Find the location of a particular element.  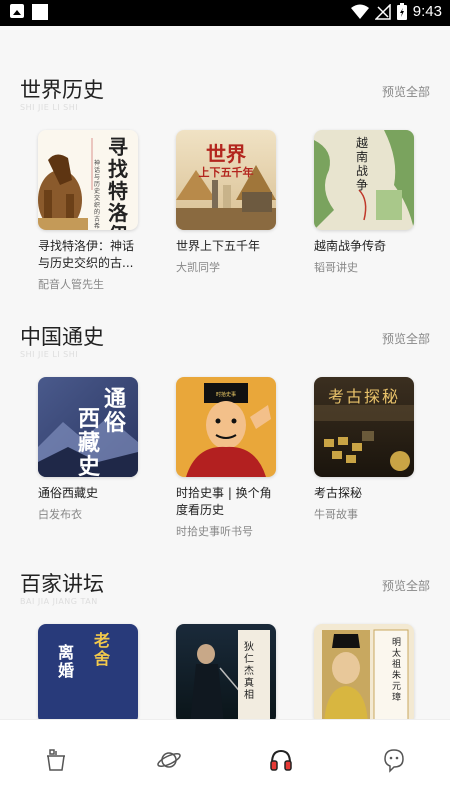

book-title: 越南战争传奇 is located at coordinates (350, 246).